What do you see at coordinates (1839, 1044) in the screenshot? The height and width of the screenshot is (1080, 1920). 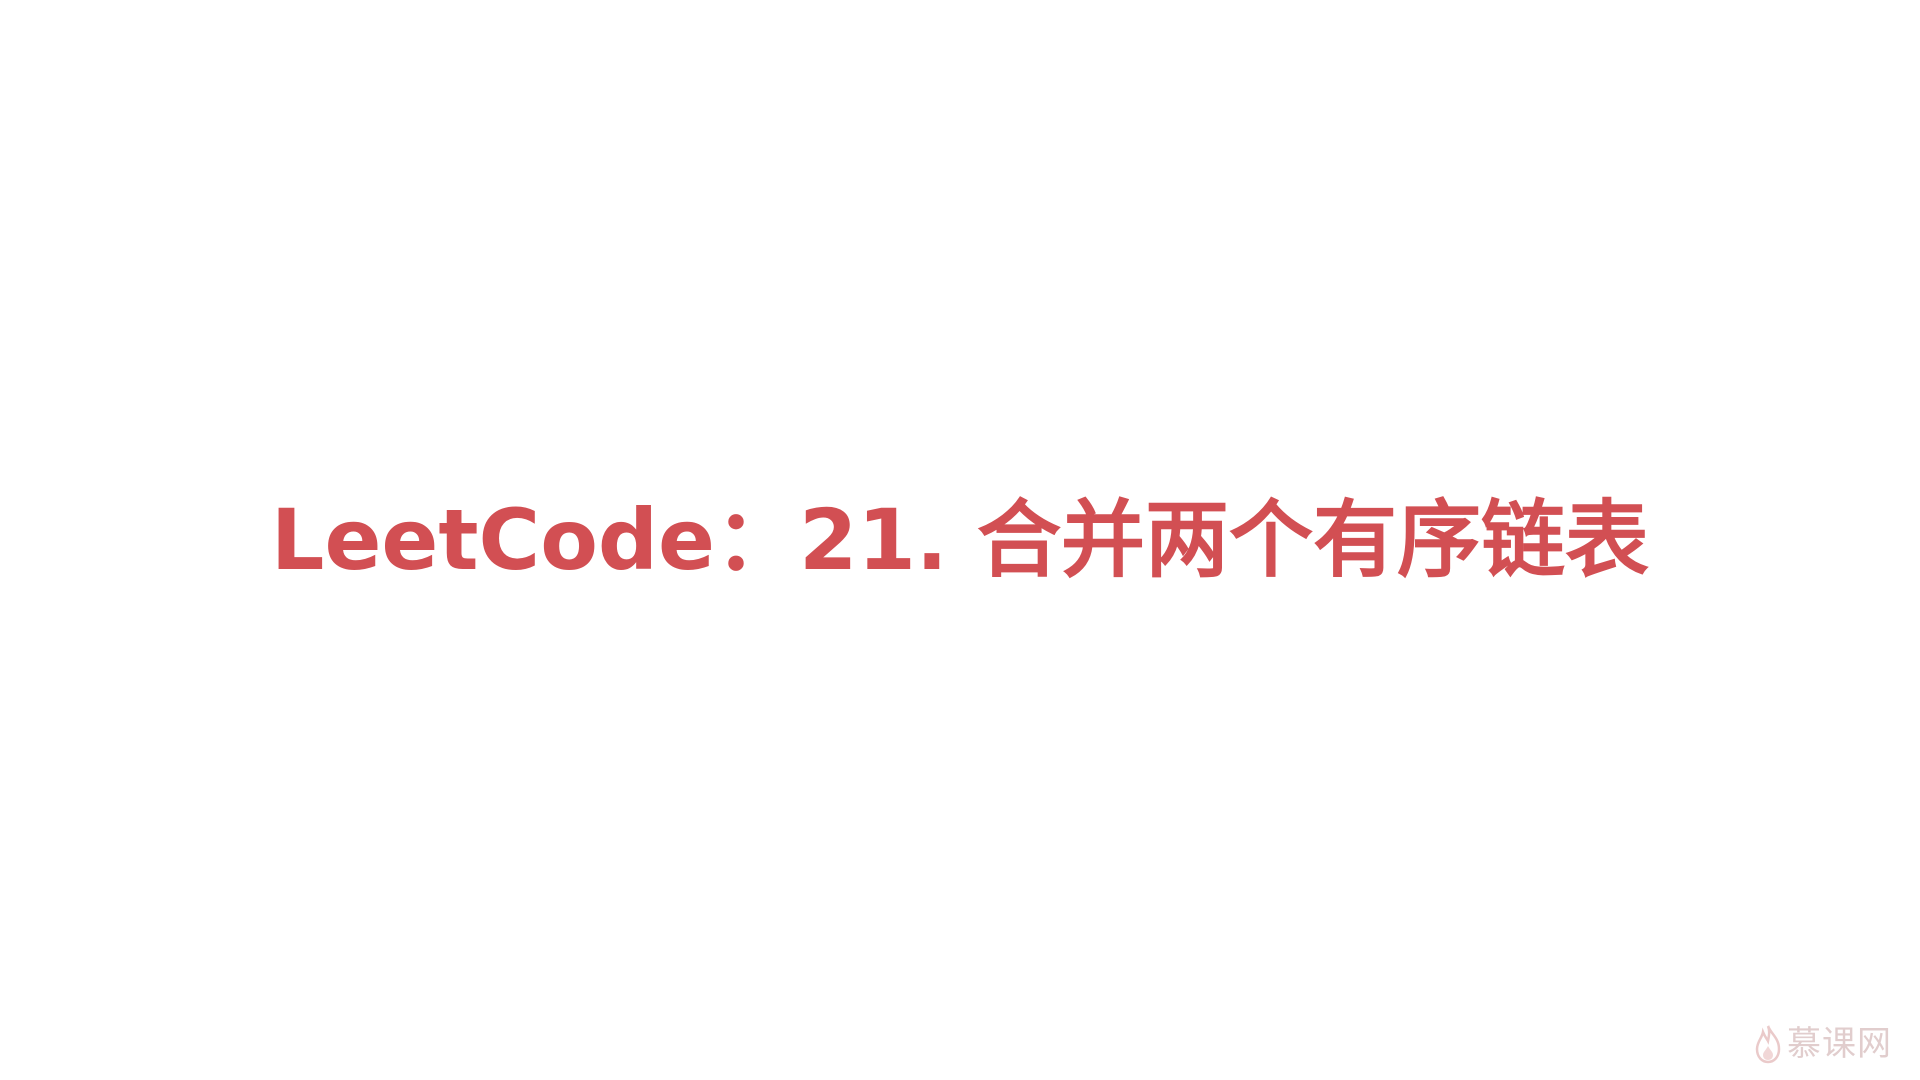 I see `brand-label: 慕课网` at bounding box center [1839, 1044].